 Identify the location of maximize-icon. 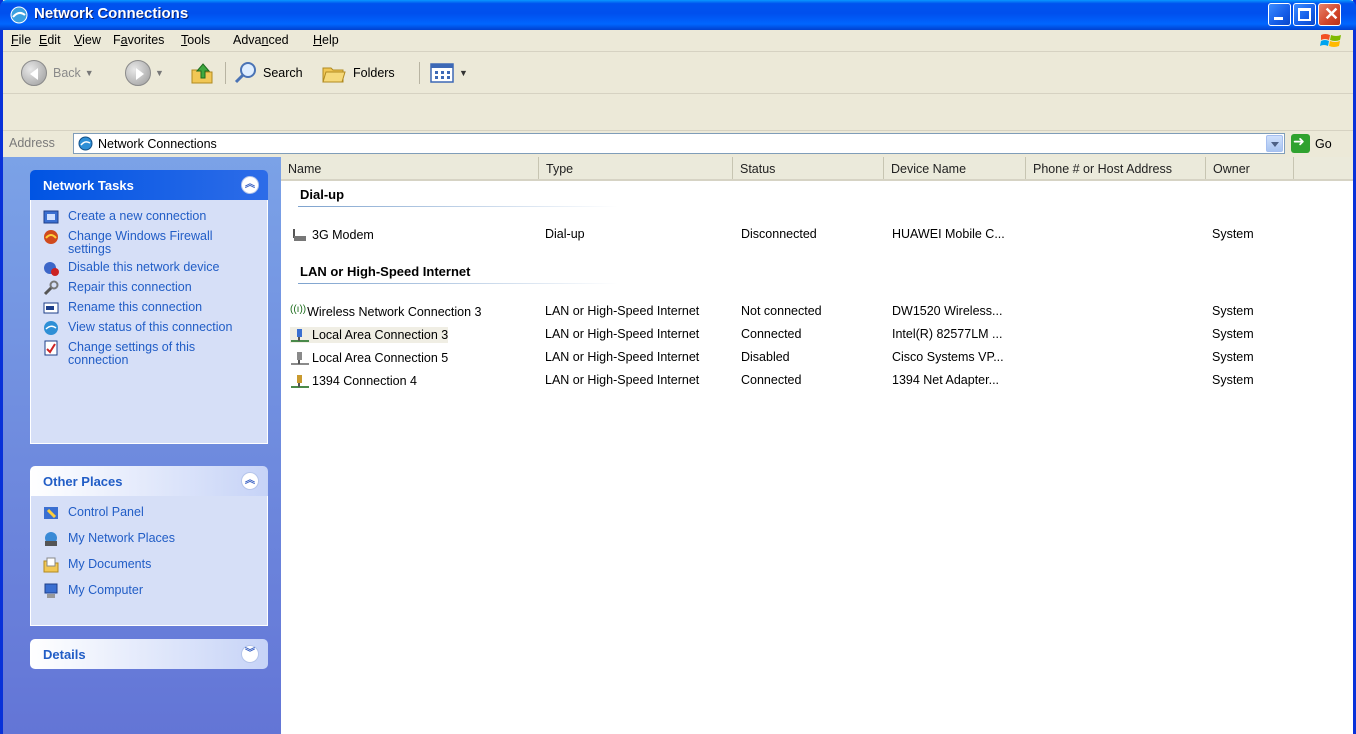
(1304, 14).